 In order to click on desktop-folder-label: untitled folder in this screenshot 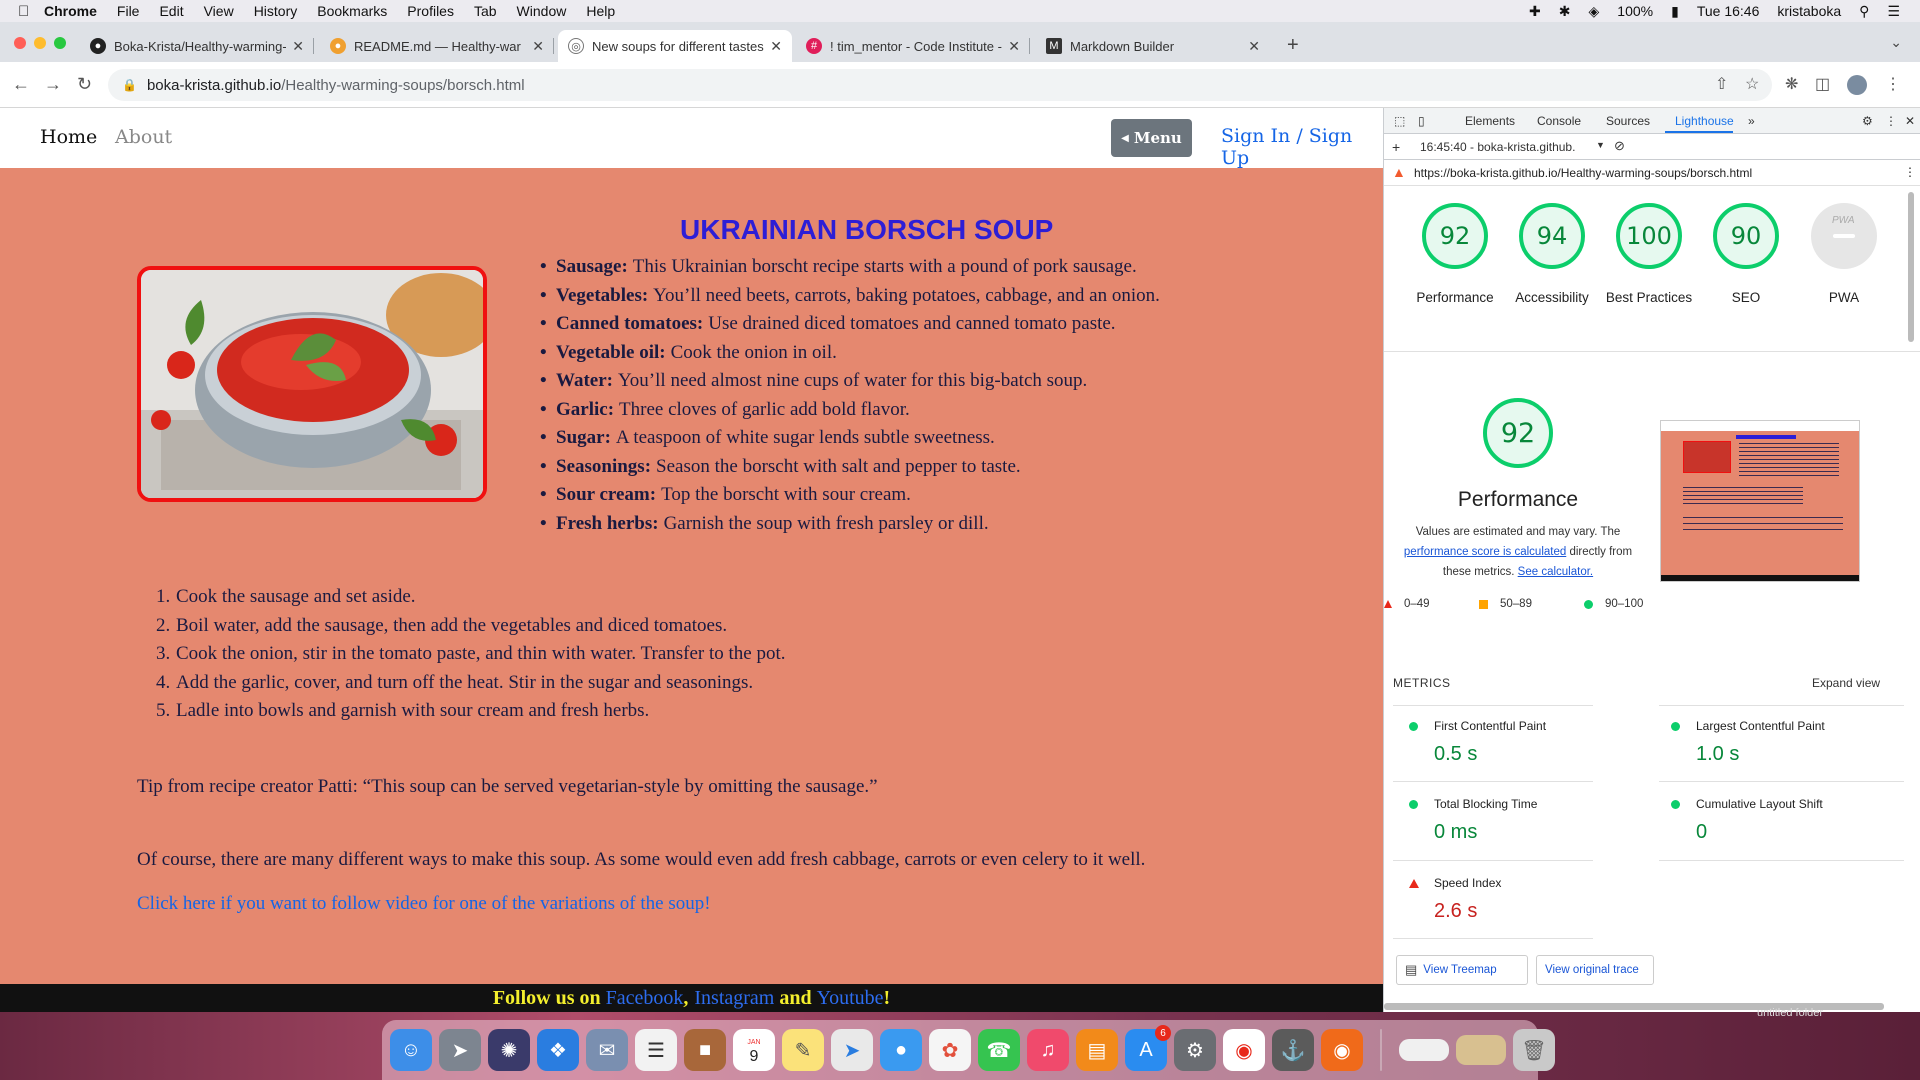, I will do `click(1790, 1013)`.